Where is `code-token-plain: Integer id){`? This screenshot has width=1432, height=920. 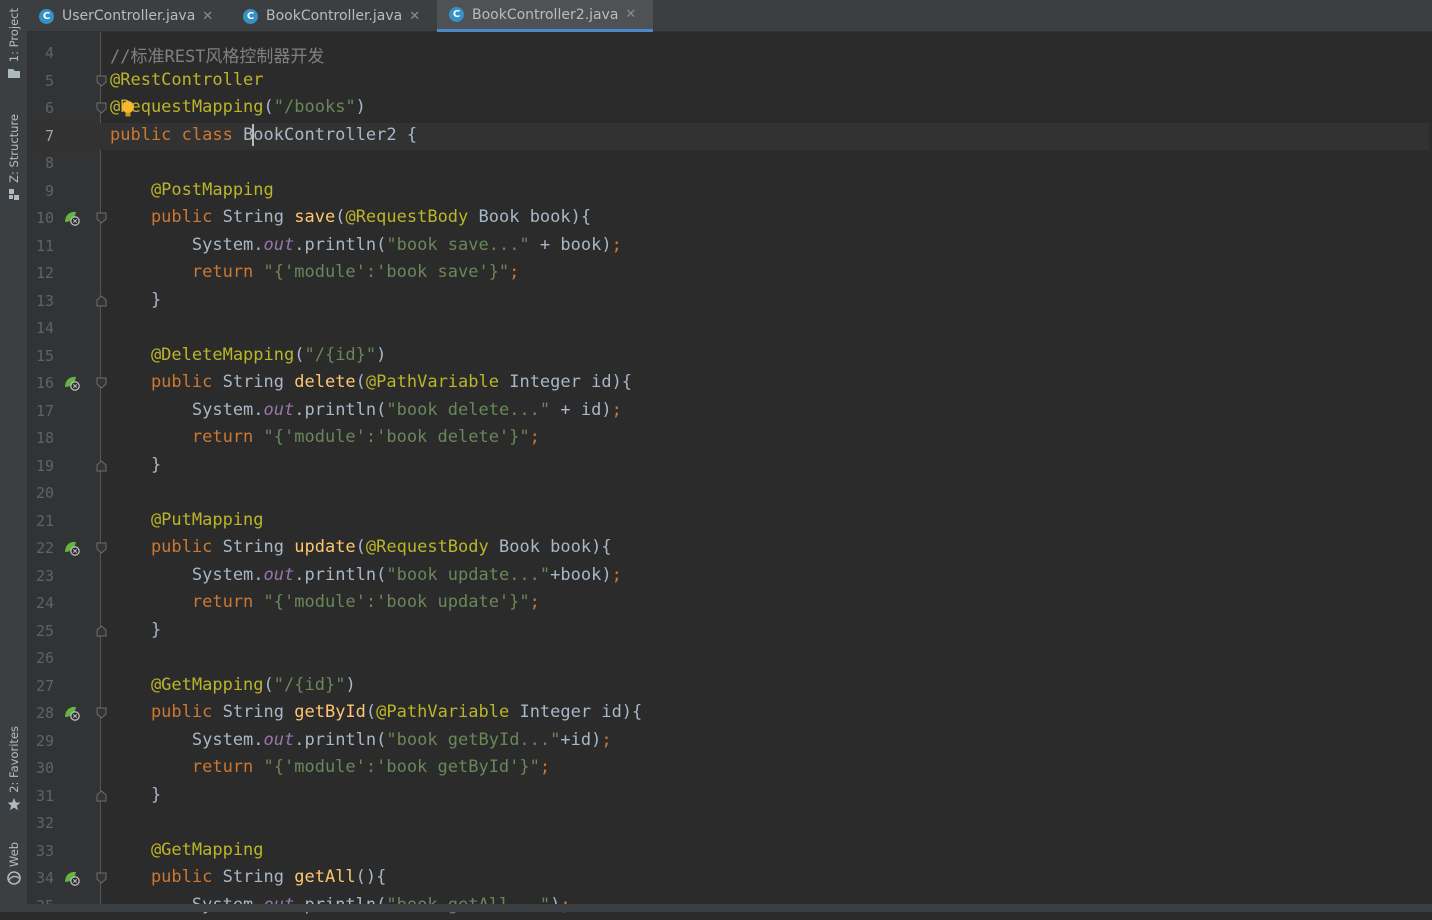
code-token-plain: Integer id){ is located at coordinates (570, 382).